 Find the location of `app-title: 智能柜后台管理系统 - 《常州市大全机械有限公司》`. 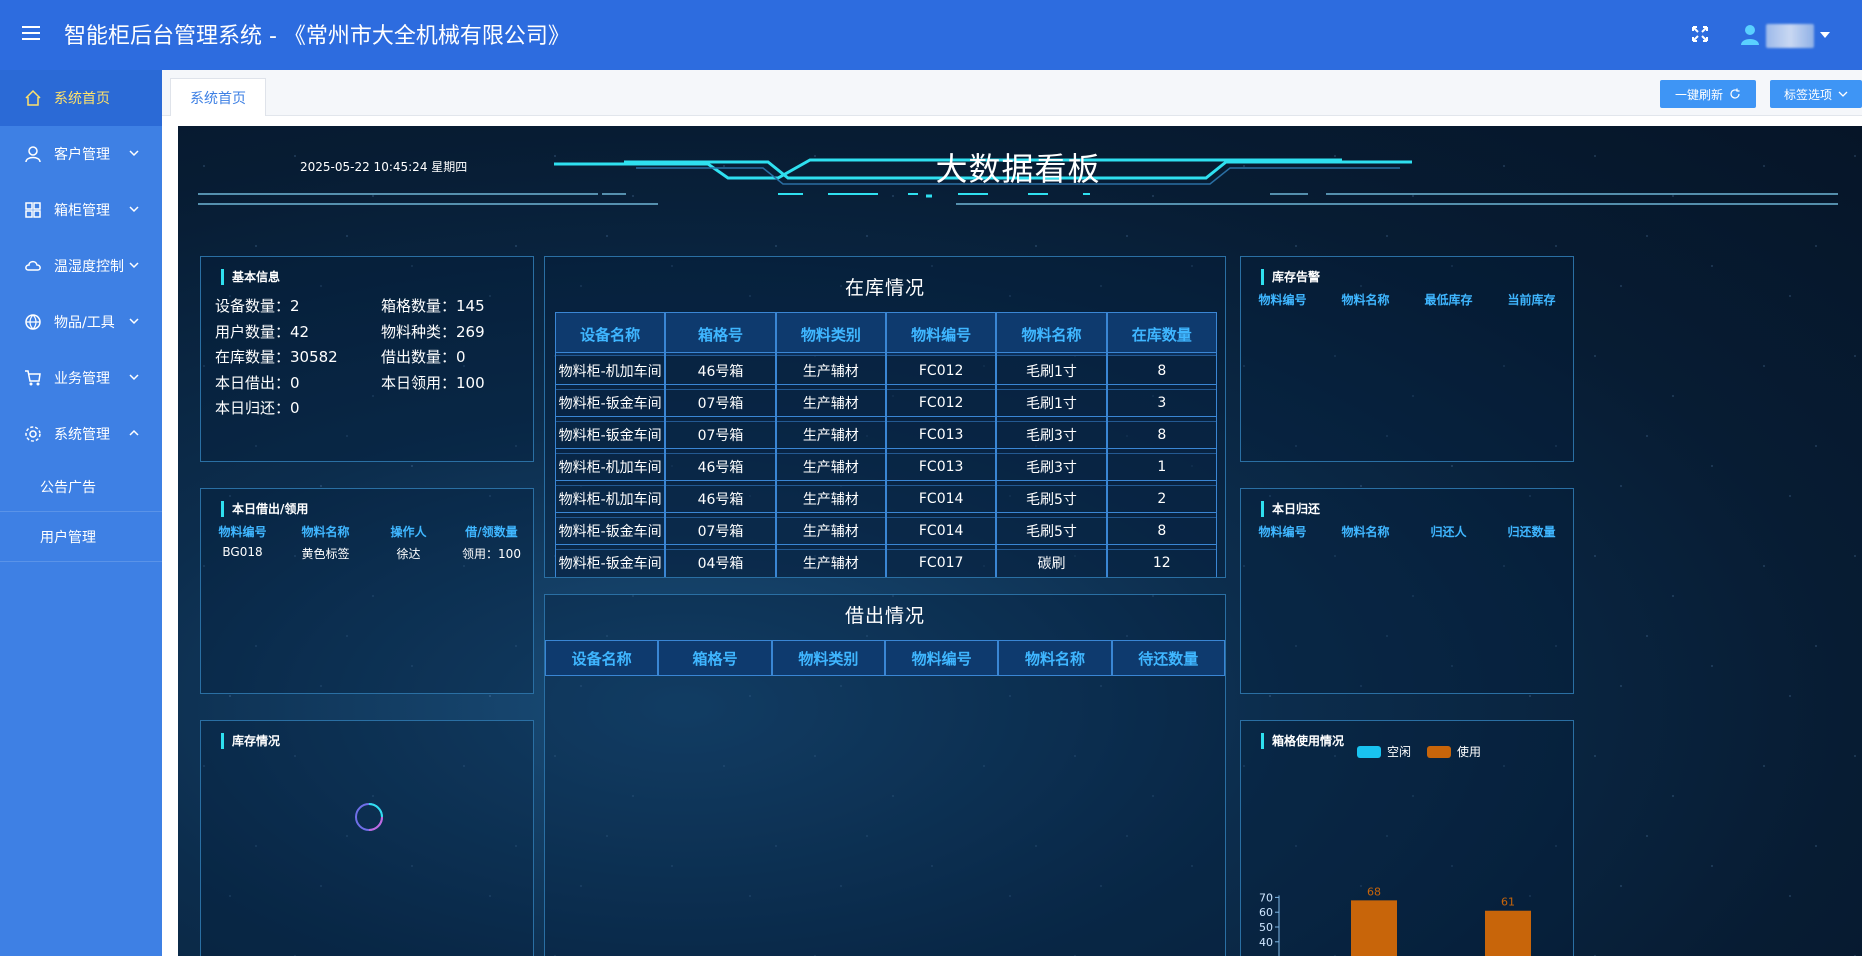

app-title: 智能柜后台管理系统 - 《常州市大全机械有限公司》 is located at coordinates (317, 36).